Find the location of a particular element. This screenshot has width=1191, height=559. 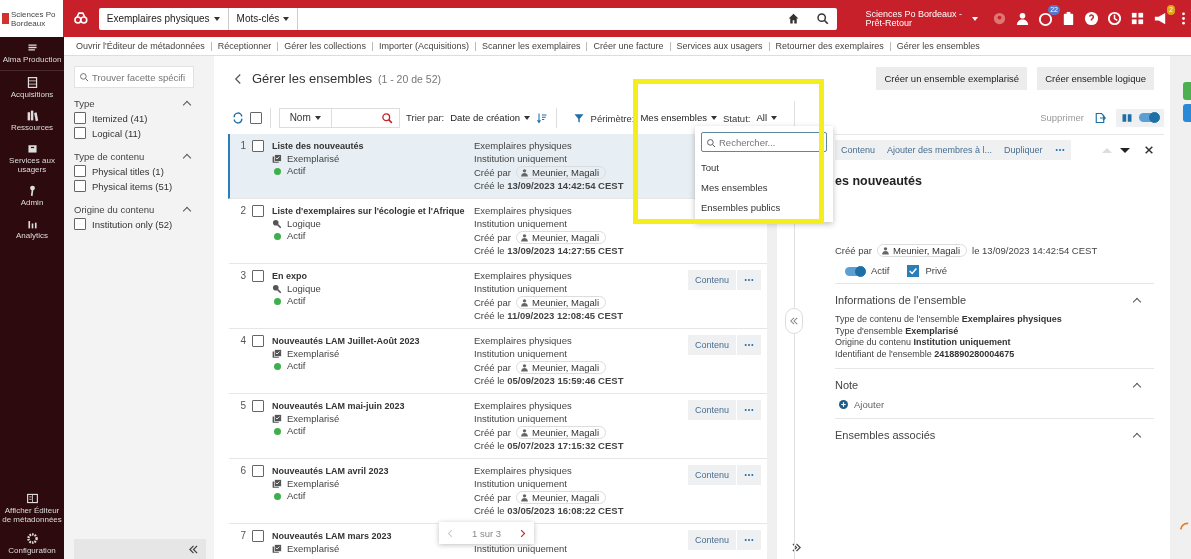

nav-item: Ressources is located at coordinates (32, 120).